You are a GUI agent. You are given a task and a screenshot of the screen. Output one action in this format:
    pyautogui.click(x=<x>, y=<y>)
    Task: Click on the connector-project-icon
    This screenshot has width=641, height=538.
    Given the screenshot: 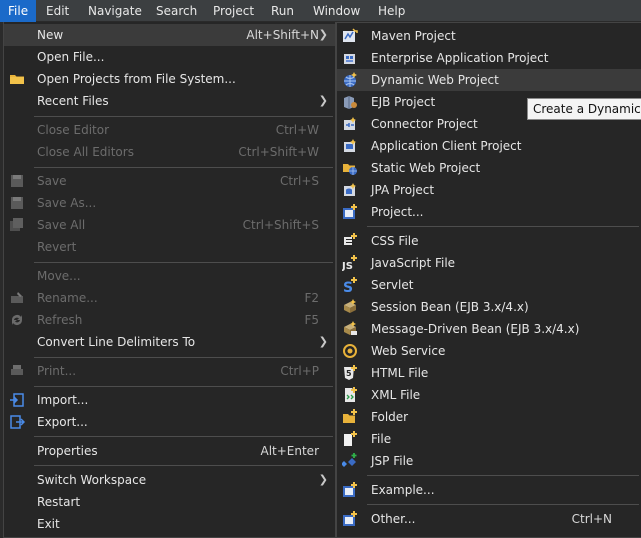 What is the action you would take?
    pyautogui.click(x=350, y=123)
    